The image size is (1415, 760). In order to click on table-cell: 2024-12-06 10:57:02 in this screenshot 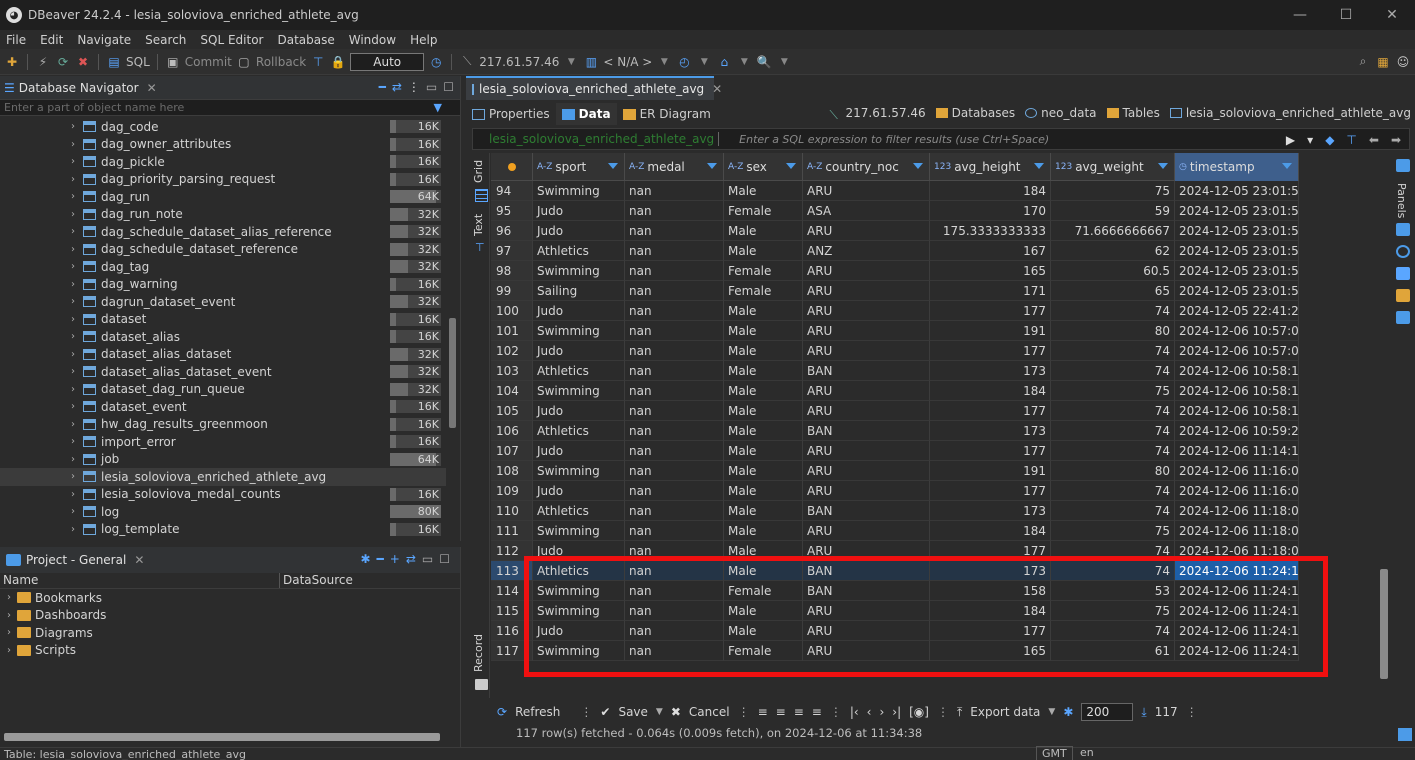, I will do `click(1237, 351)`.